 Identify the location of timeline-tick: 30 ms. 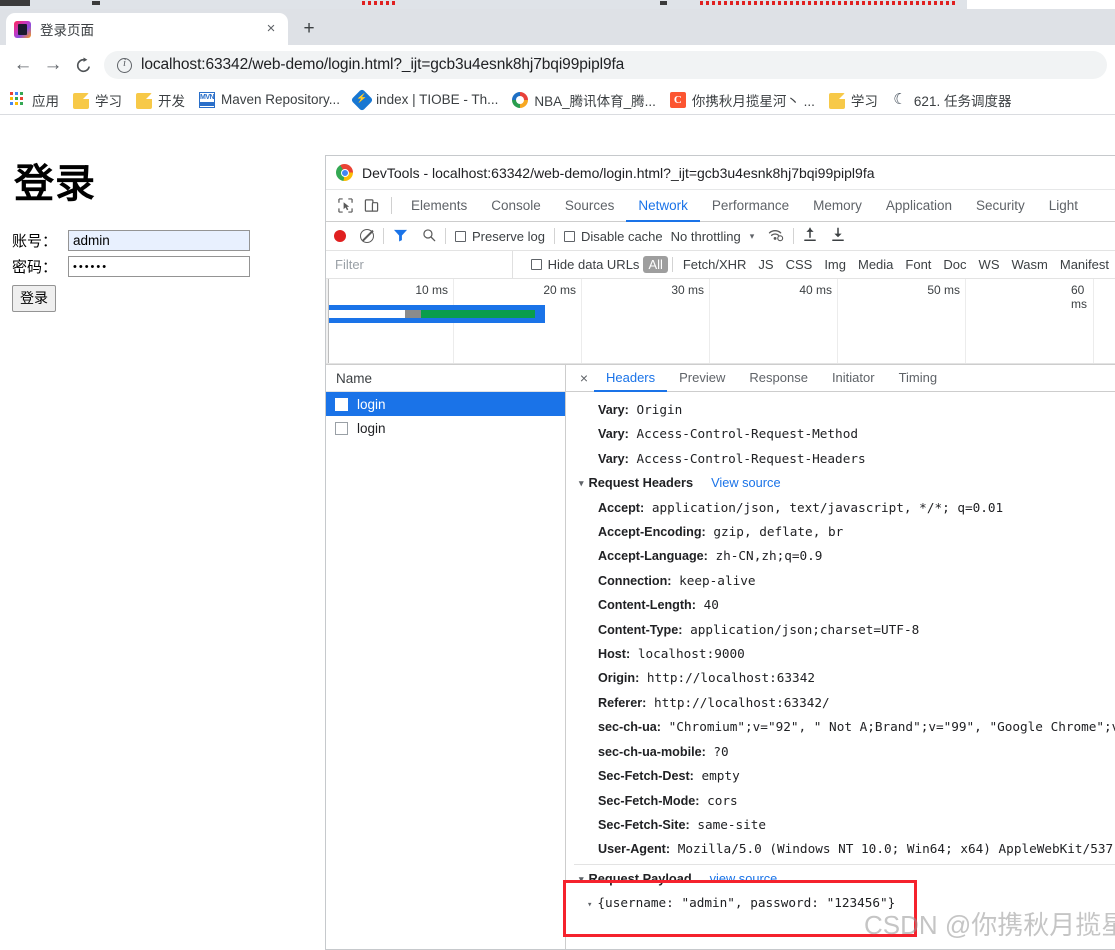
(687, 290).